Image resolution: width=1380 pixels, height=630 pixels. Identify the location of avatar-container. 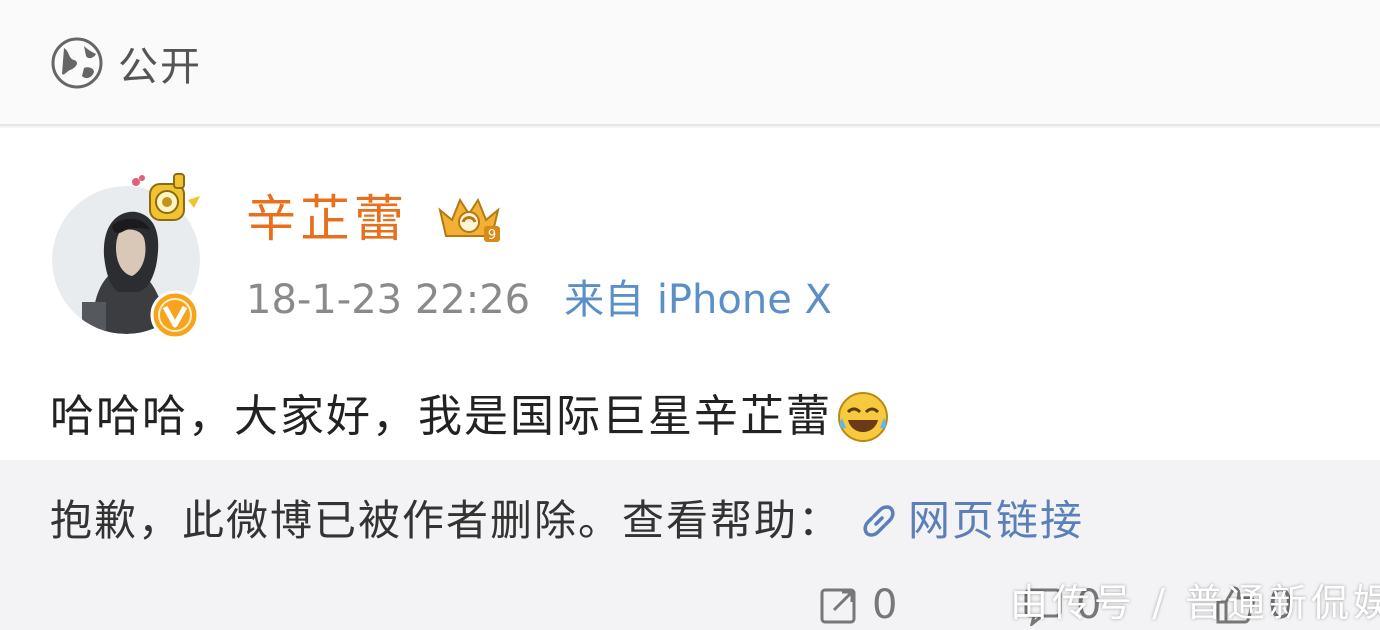
(126, 256).